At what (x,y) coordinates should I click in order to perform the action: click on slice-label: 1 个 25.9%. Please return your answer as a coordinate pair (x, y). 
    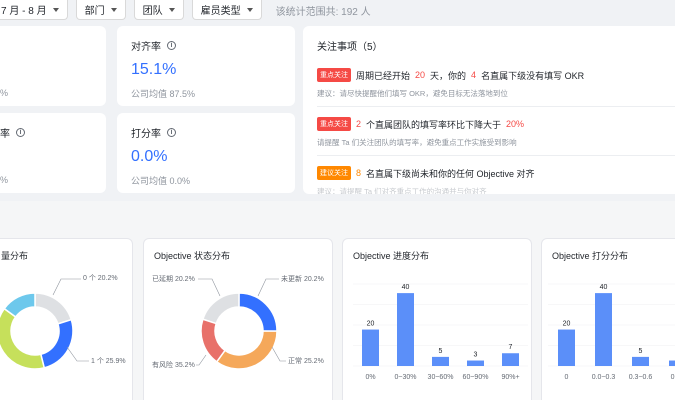
    Looking at the image, I should click on (108, 361).